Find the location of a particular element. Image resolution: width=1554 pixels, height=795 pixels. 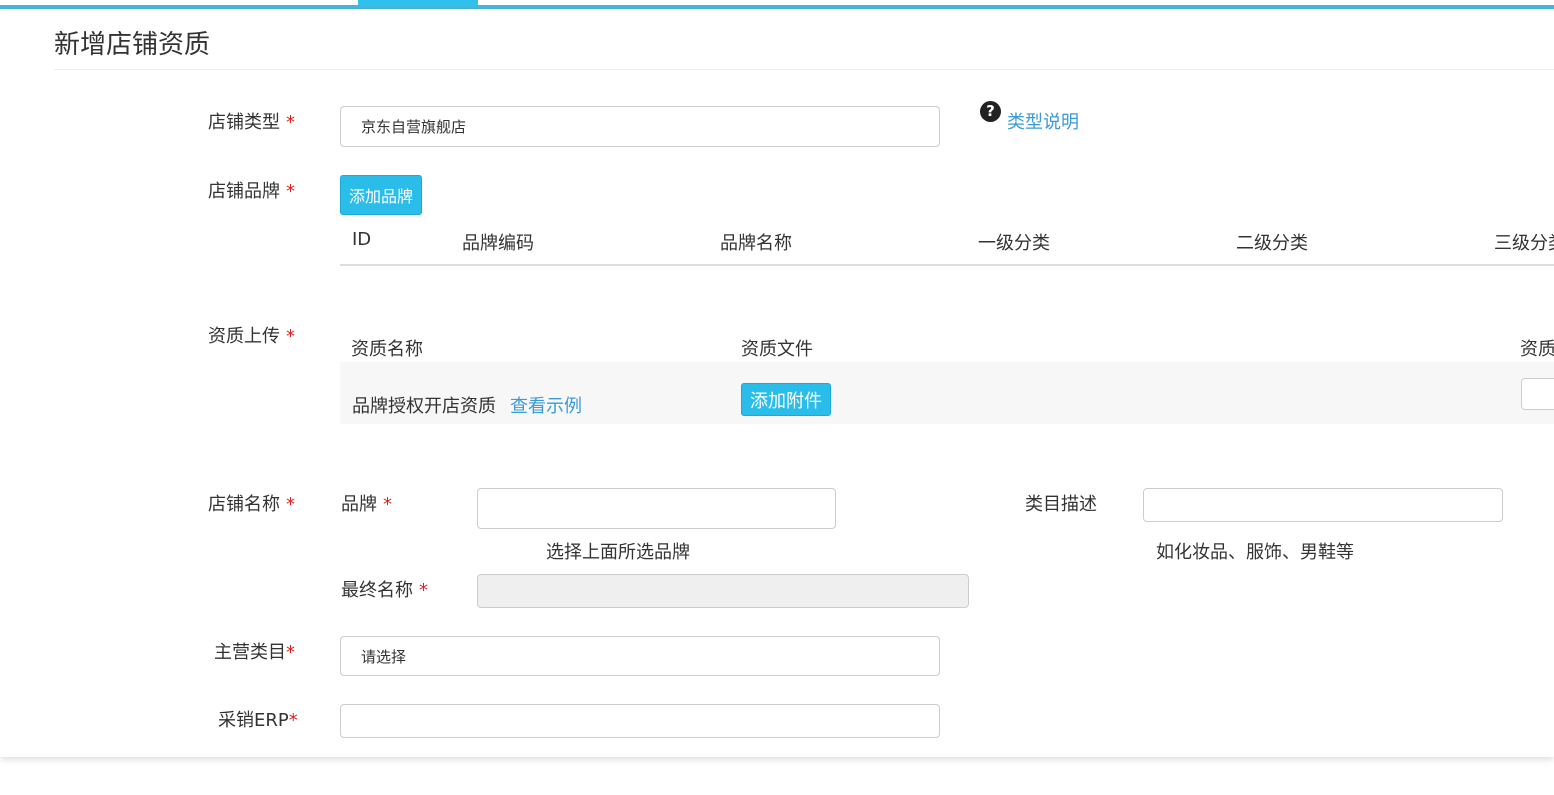

brand-field-label: 品牌 * is located at coordinates (366, 504).